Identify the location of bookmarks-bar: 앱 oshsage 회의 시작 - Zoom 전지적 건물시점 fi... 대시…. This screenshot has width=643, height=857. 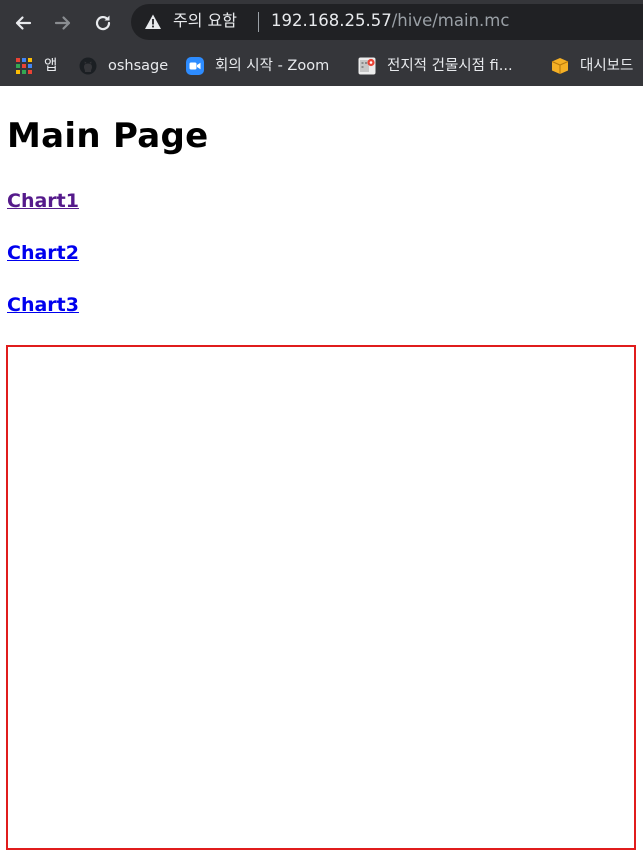
(321, 66).